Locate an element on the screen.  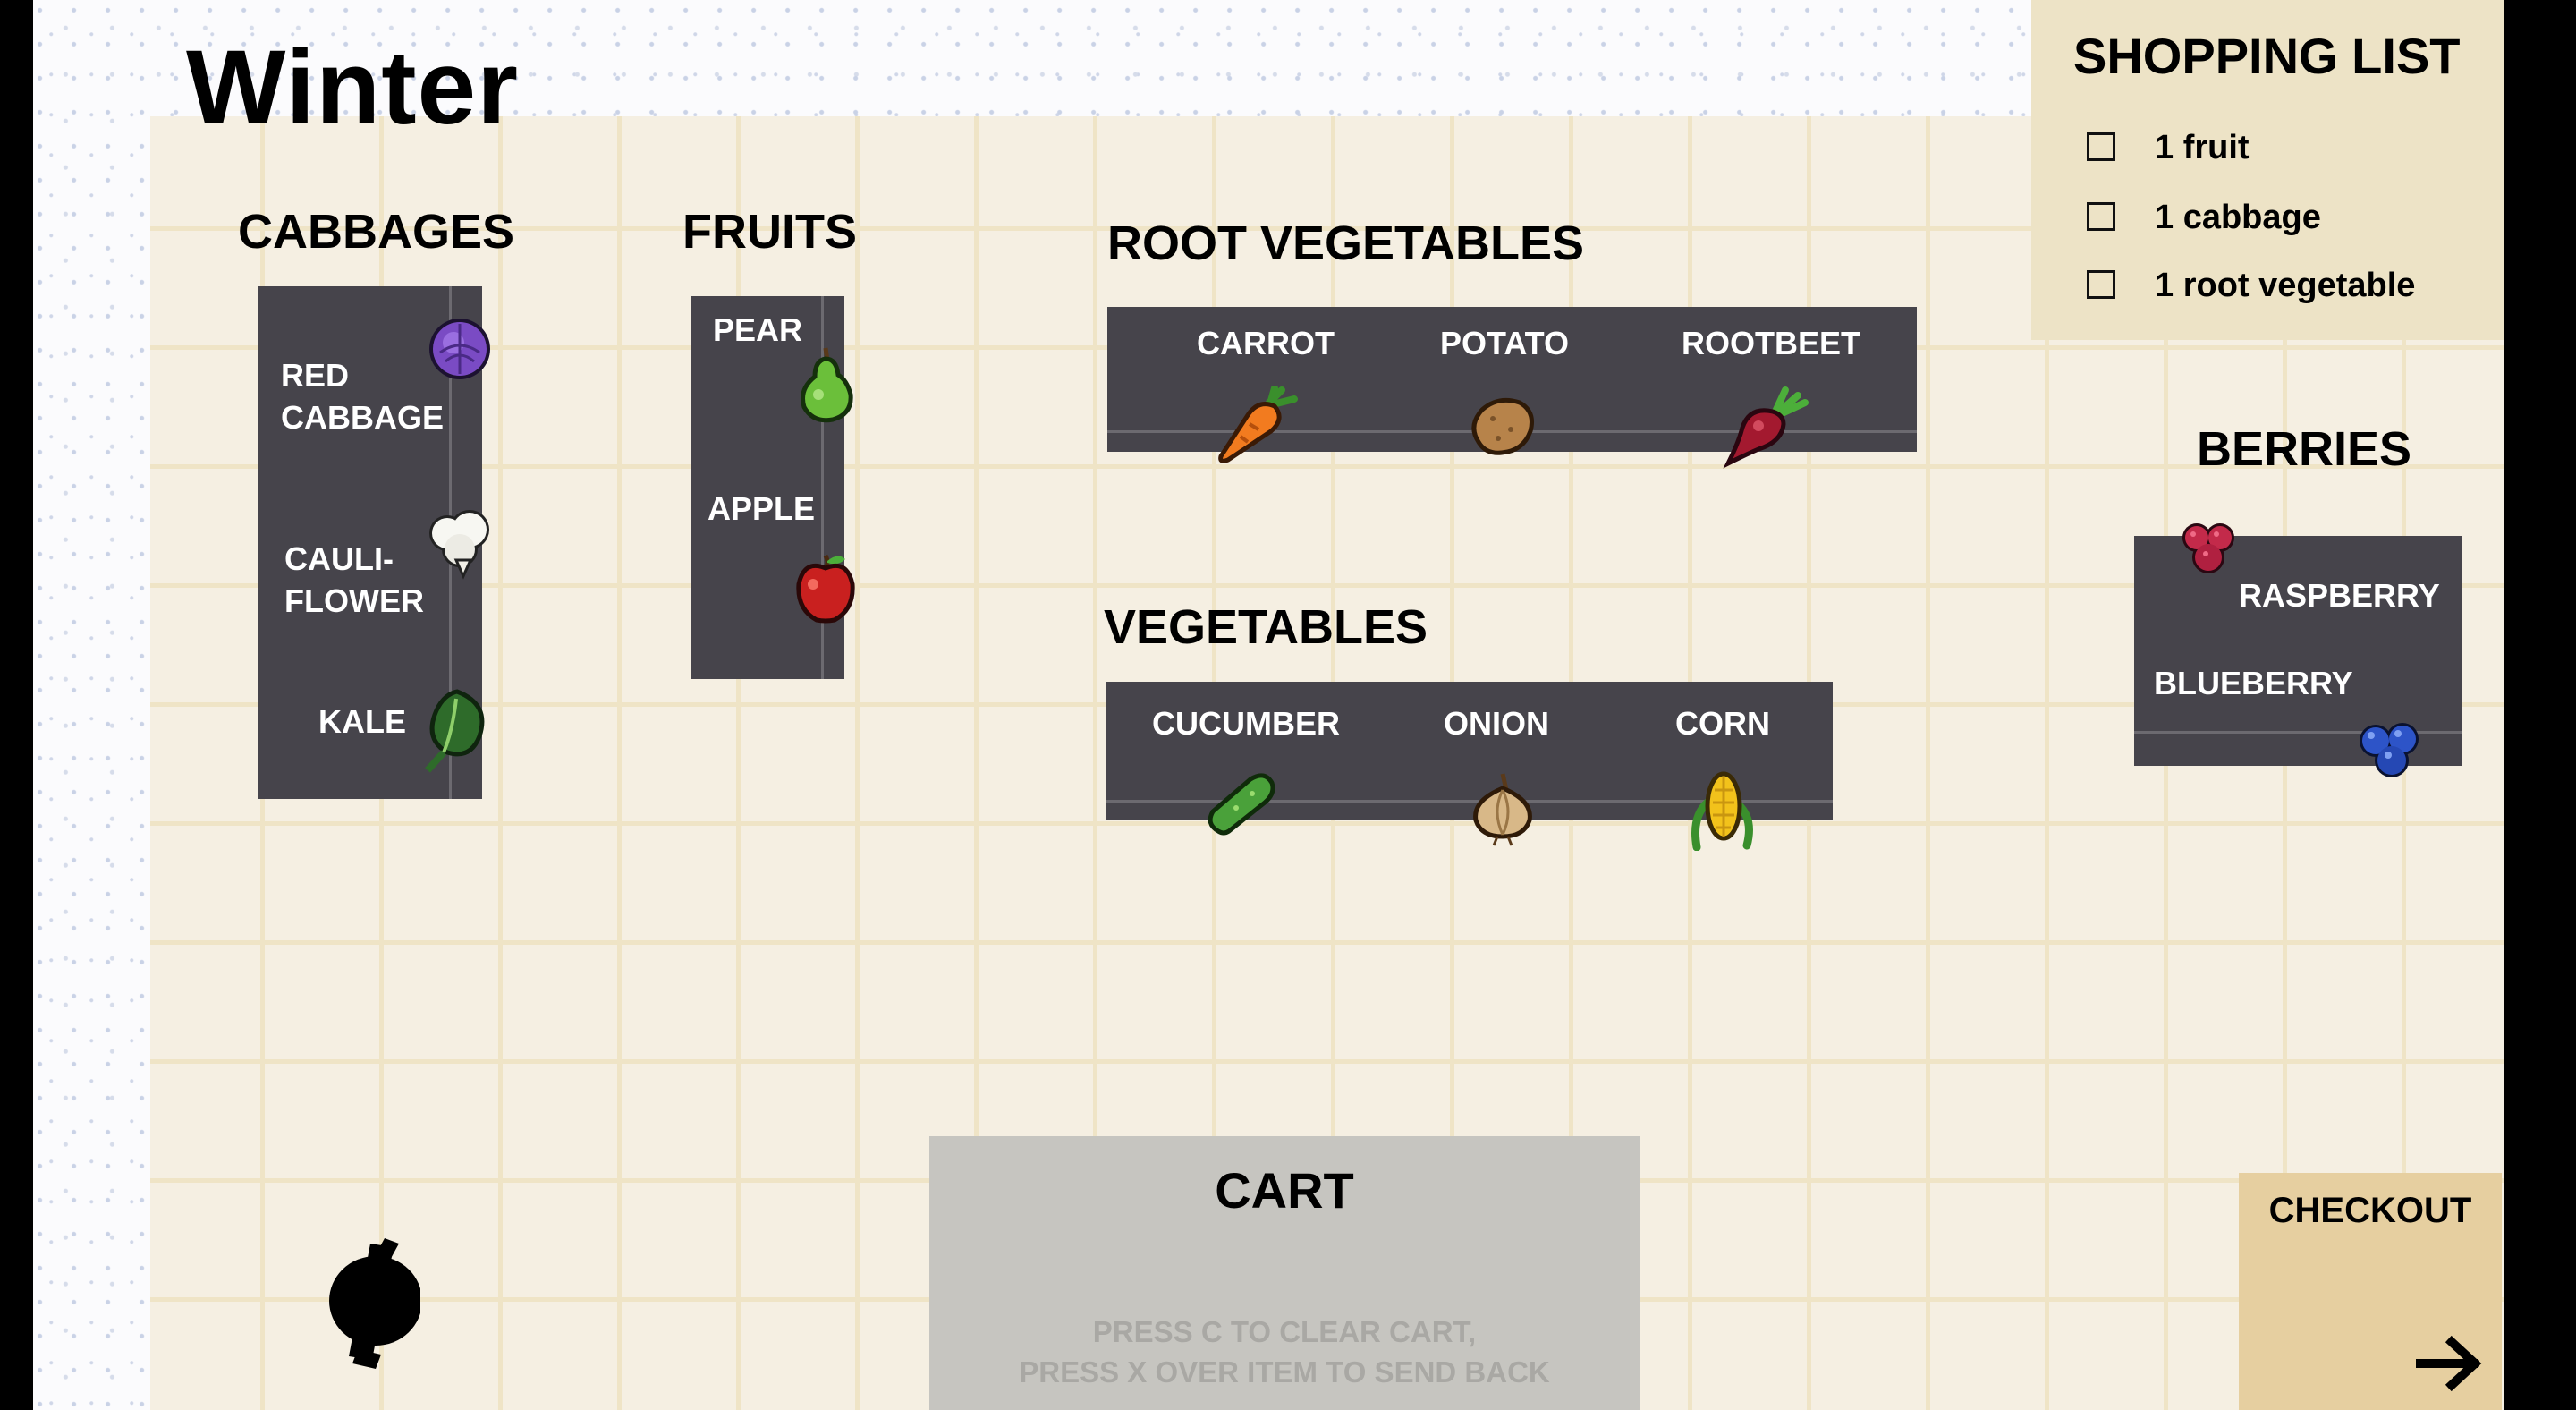
item-label: CAULI- FLOWER is located at coordinates (354, 580).